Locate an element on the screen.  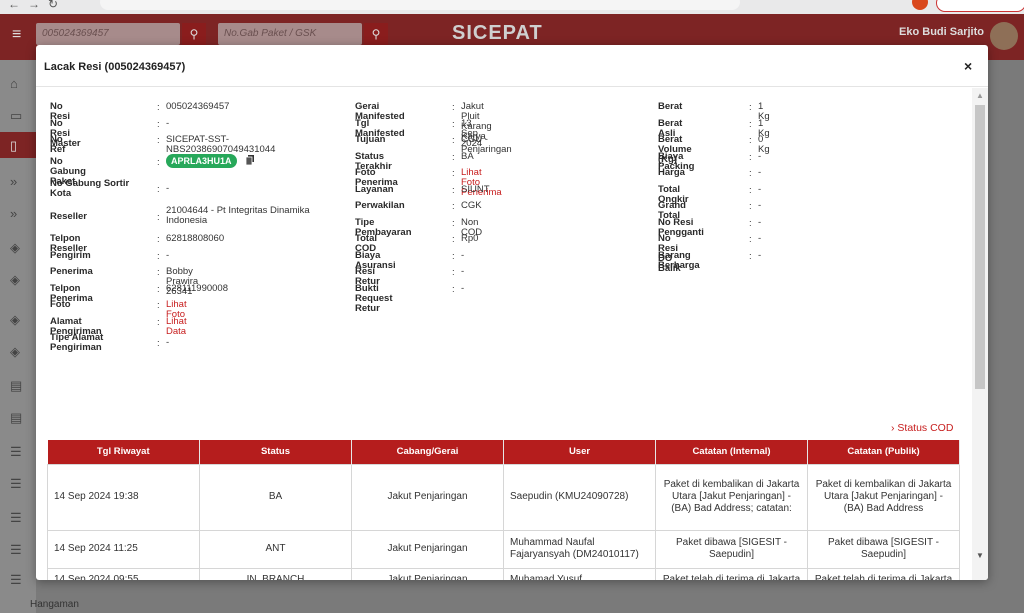
scroll-up-icon: ▲ is located at coordinates (980, 95).